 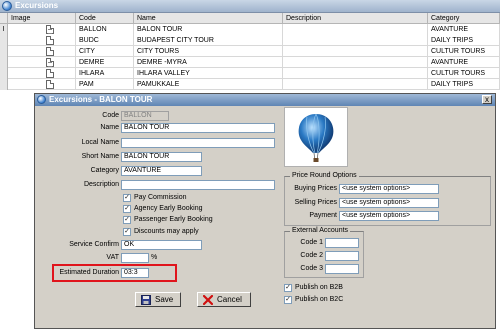 I want to click on name-field: BALON TOUR, so click(x=198, y=128).